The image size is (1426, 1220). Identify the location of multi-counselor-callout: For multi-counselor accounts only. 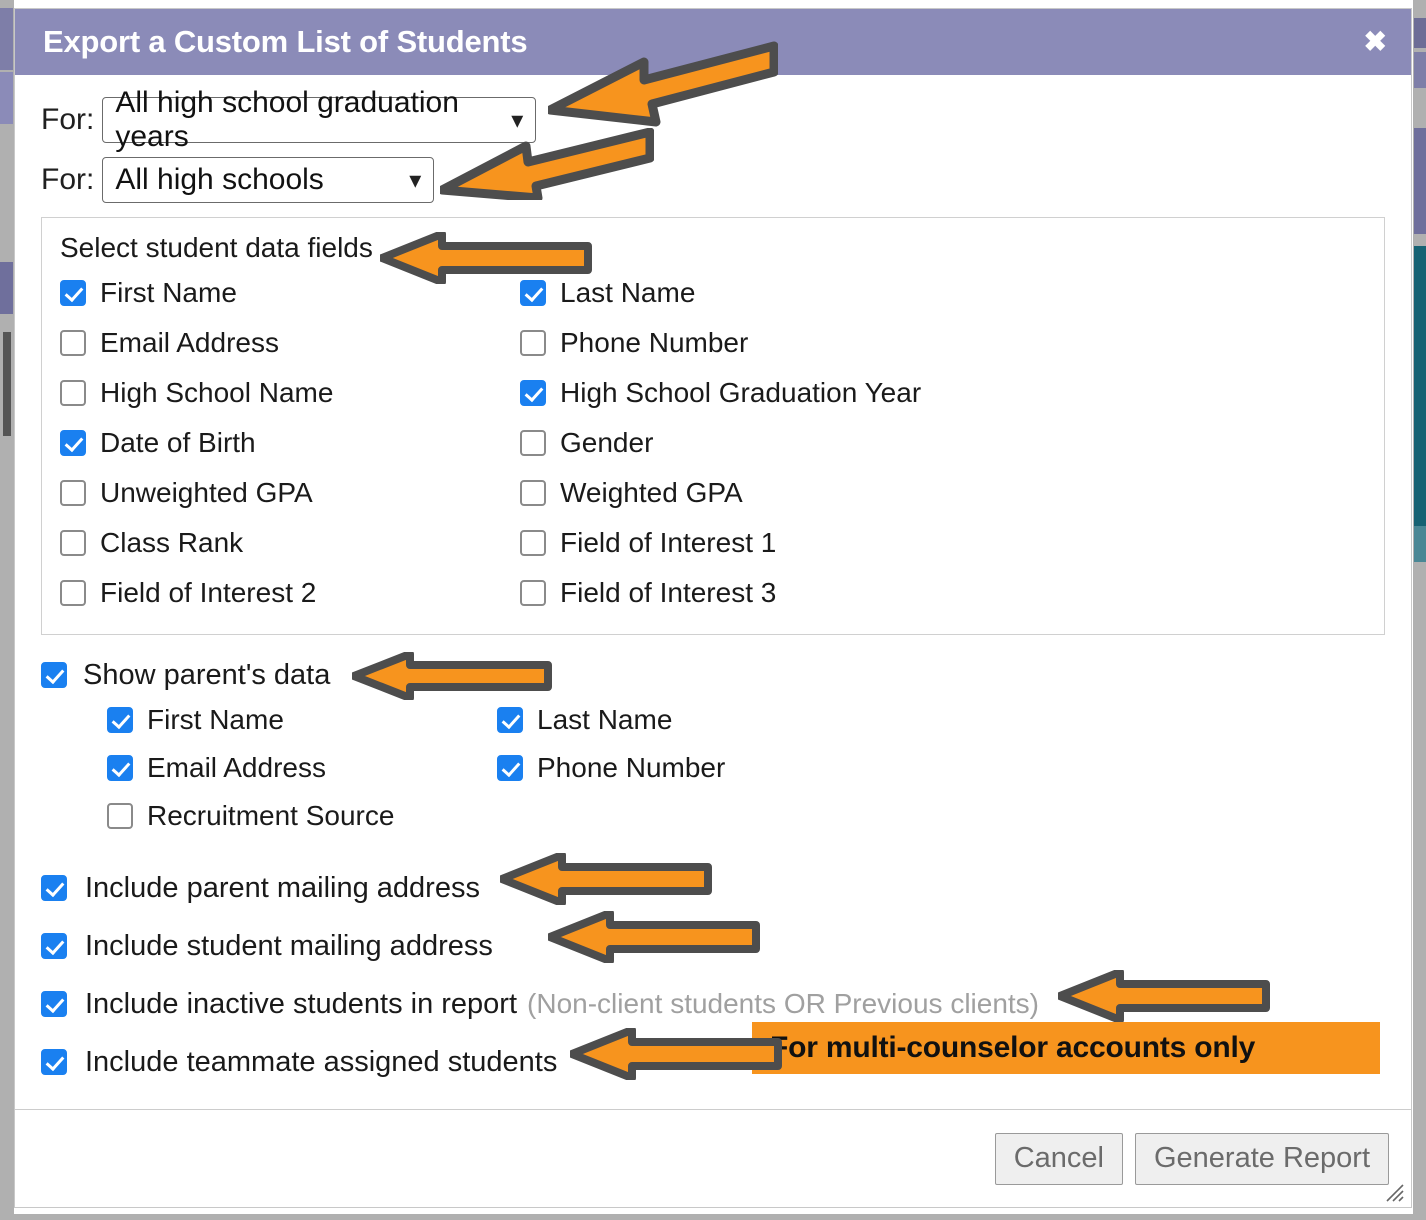
(1066, 1048).